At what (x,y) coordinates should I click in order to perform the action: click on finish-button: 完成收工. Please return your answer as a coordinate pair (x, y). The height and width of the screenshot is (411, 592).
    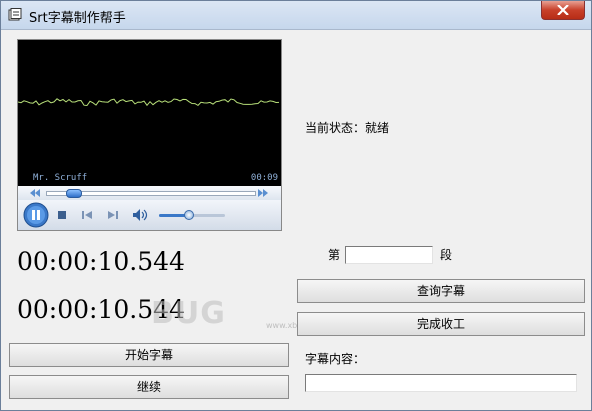
    Looking at the image, I should click on (441, 324).